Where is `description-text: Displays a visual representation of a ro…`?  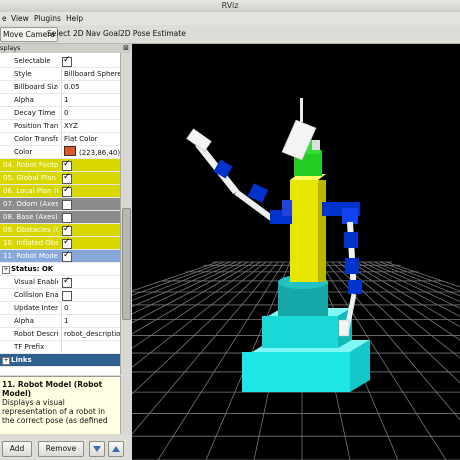 description-text: Displays a visual representation of a ro… is located at coordinates (55, 411).